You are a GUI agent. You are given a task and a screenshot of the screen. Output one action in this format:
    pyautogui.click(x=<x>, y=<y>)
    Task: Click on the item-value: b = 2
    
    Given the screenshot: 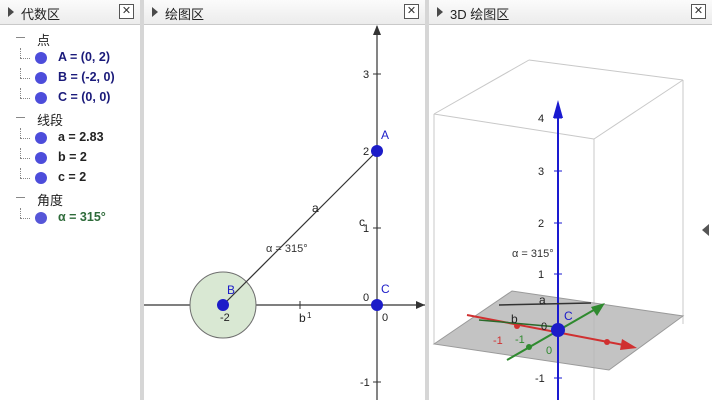 What is the action you would take?
    pyautogui.click(x=72, y=157)
    